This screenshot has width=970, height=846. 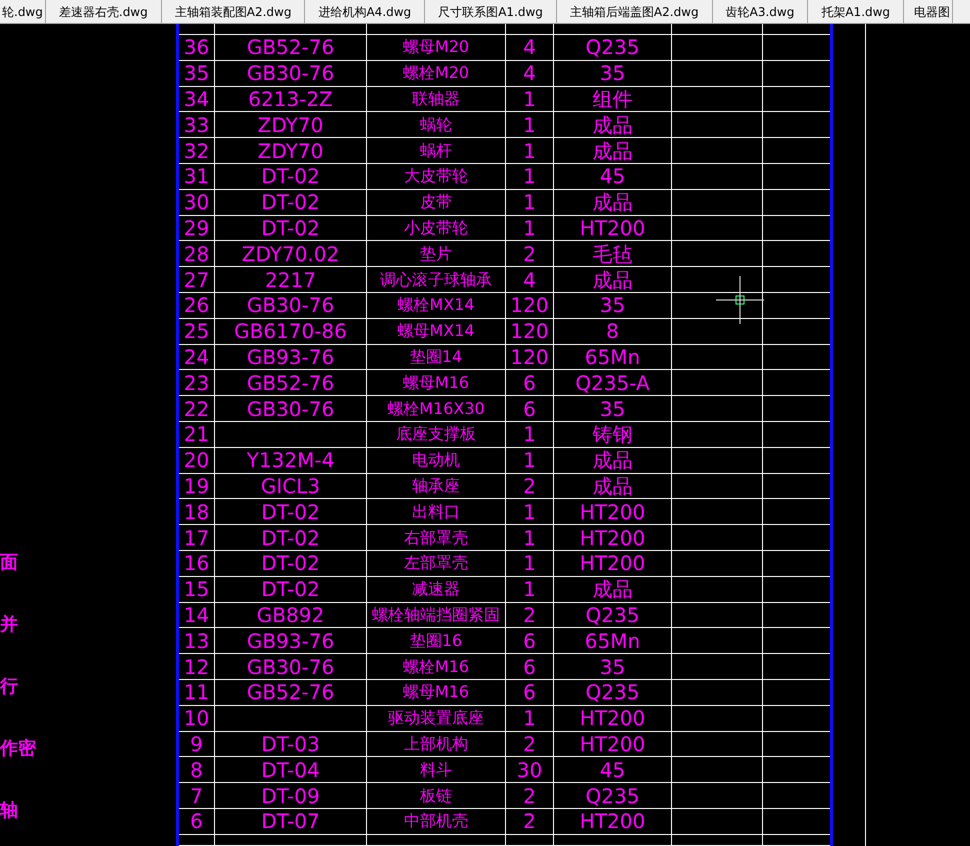 I want to click on table-cell: 13, so click(x=197, y=641).